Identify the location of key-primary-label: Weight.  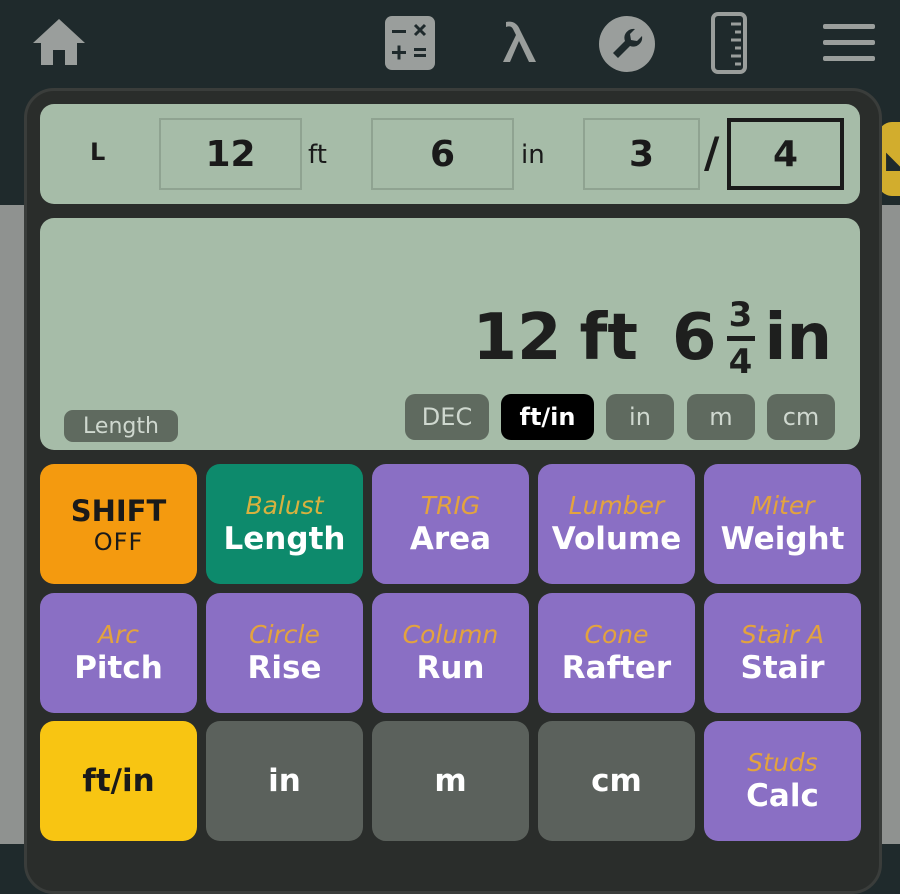
(782, 539).